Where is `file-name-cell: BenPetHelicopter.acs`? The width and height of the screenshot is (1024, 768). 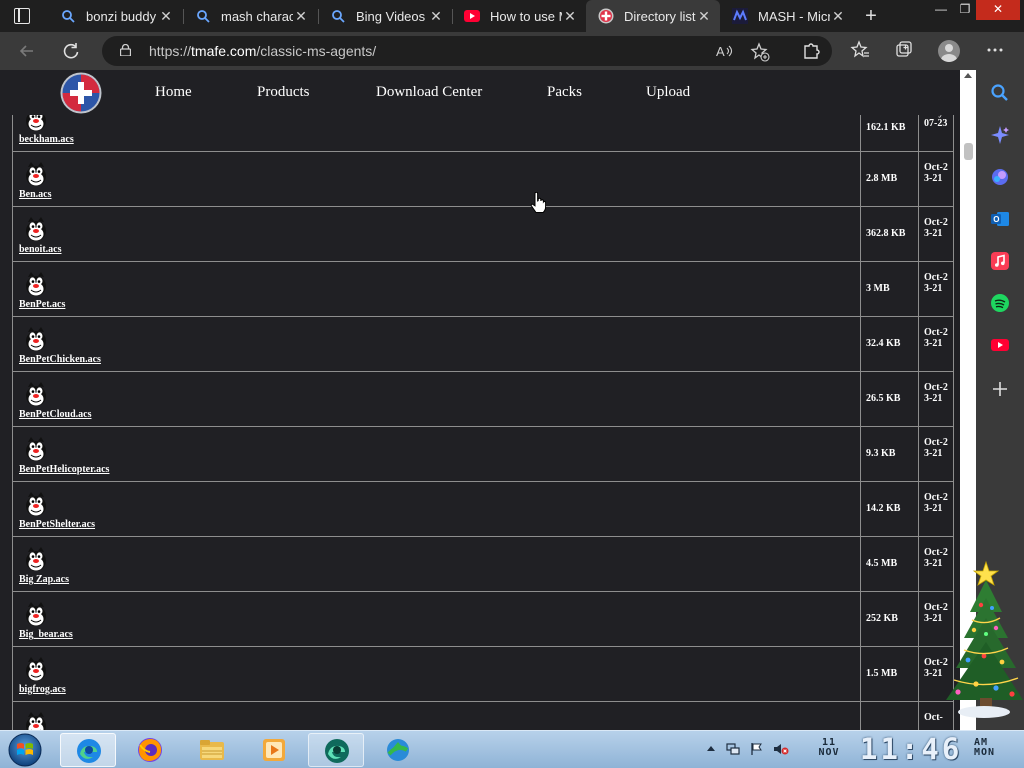
file-name-cell: BenPetHelicopter.acs is located at coordinates (436, 454).